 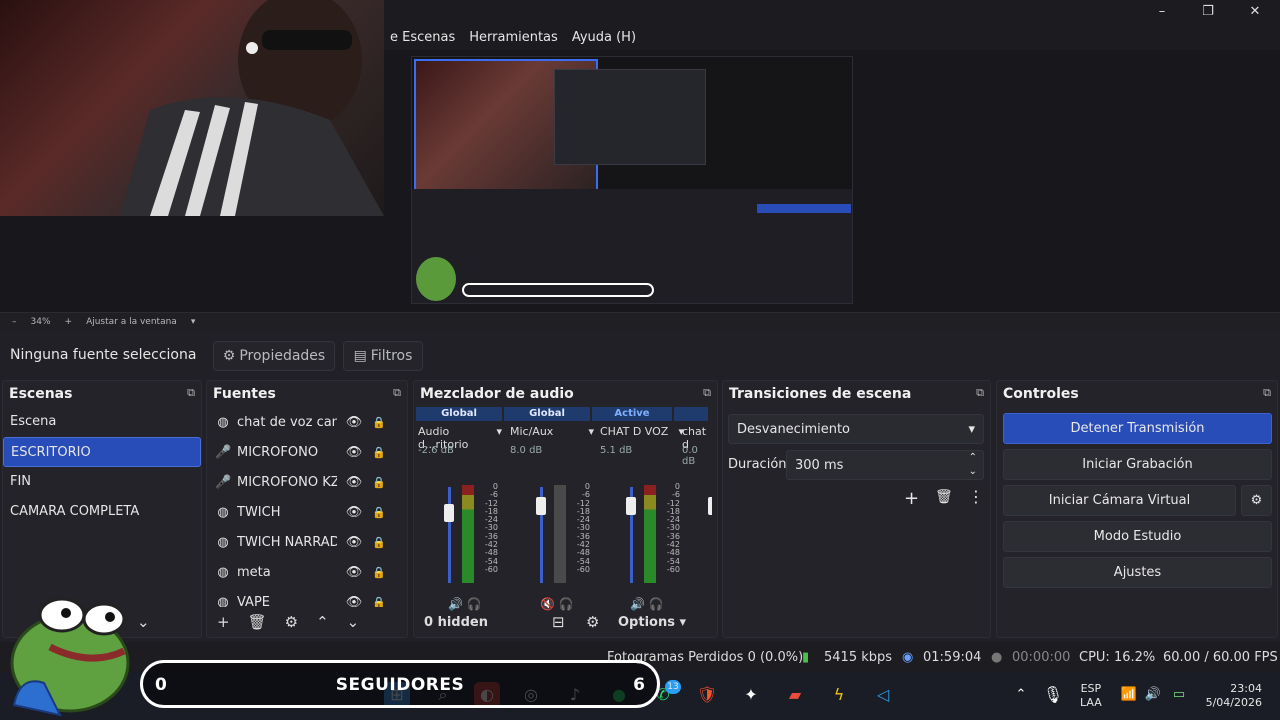 What do you see at coordinates (391, 356) in the screenshot?
I see `filters-label: Filtros` at bounding box center [391, 356].